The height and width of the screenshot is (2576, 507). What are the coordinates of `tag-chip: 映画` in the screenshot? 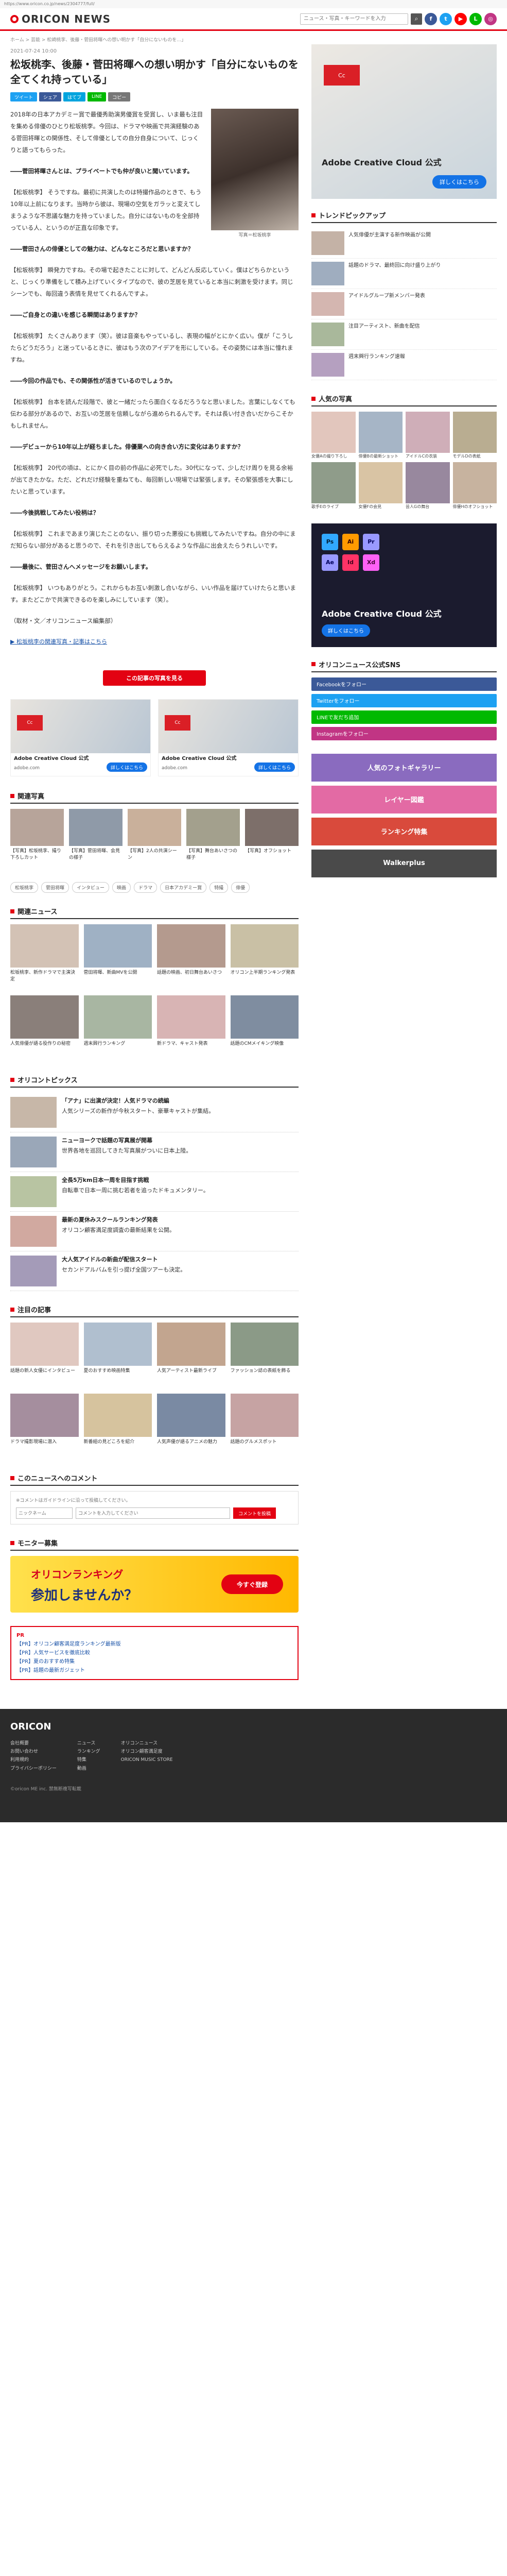 It's located at (121, 887).